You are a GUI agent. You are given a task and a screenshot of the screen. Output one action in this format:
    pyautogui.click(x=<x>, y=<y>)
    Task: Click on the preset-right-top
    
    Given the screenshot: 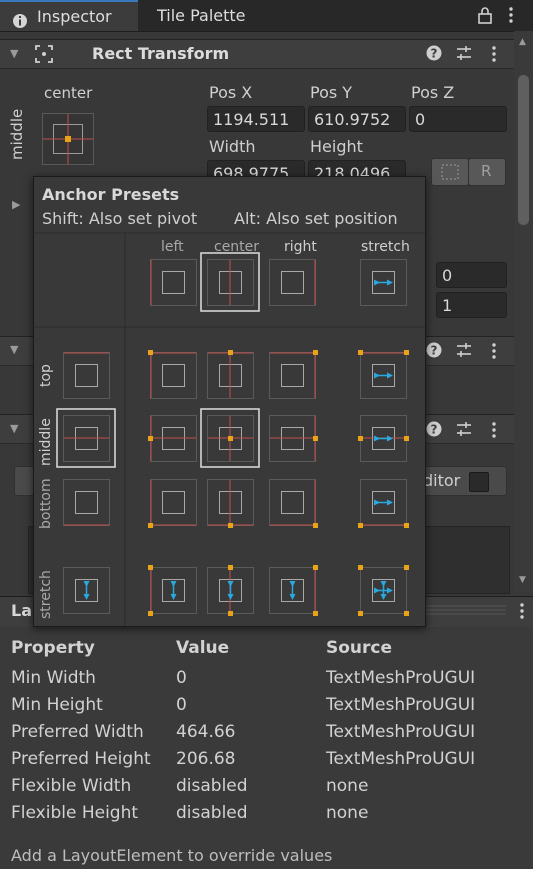 What is the action you would take?
    pyautogui.click(x=294, y=374)
    